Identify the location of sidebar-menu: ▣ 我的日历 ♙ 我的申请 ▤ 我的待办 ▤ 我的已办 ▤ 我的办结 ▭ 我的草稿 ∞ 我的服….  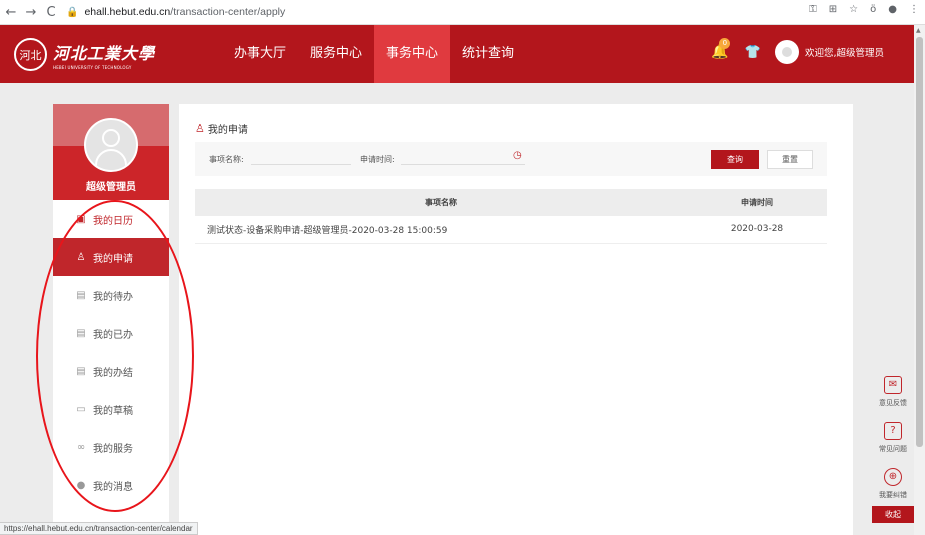
(111, 352).